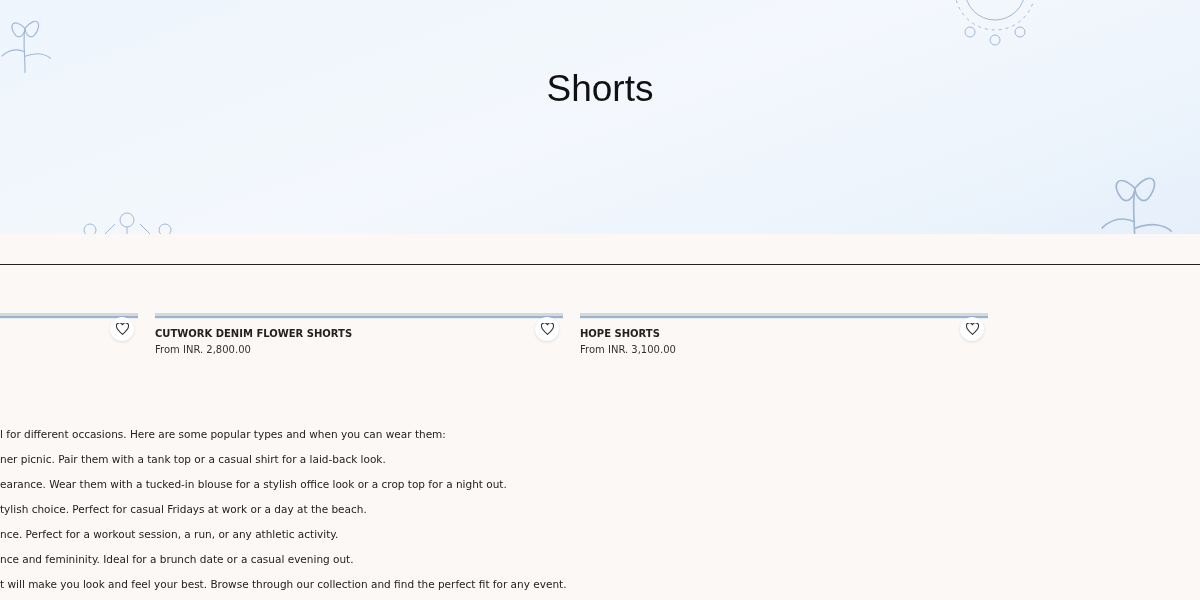 Image resolution: width=1200 pixels, height=600 pixels. I want to click on product-name: HOPE SHORTS, so click(784, 334).